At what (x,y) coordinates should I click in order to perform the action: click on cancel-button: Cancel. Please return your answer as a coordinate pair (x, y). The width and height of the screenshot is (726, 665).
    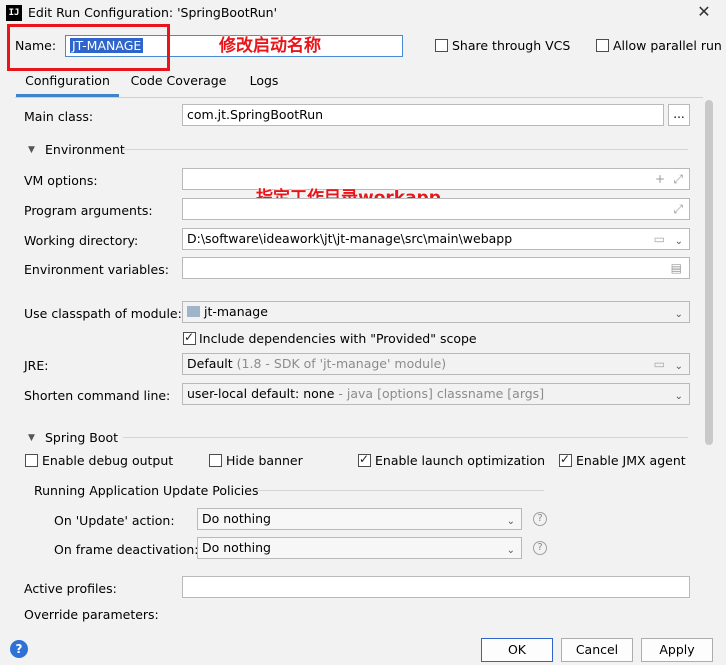
    Looking at the image, I should click on (597, 650).